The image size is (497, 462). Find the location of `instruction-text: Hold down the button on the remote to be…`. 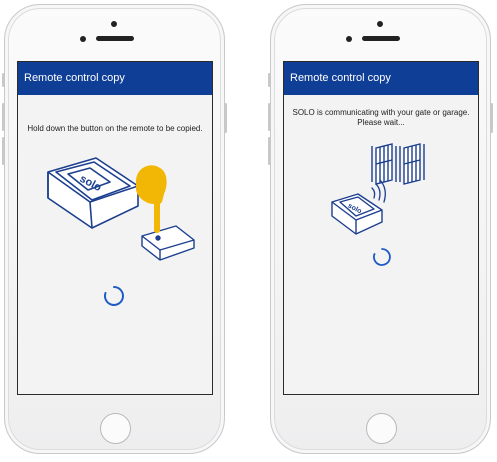

instruction-text: Hold down the button on the remote to be… is located at coordinates (115, 128).